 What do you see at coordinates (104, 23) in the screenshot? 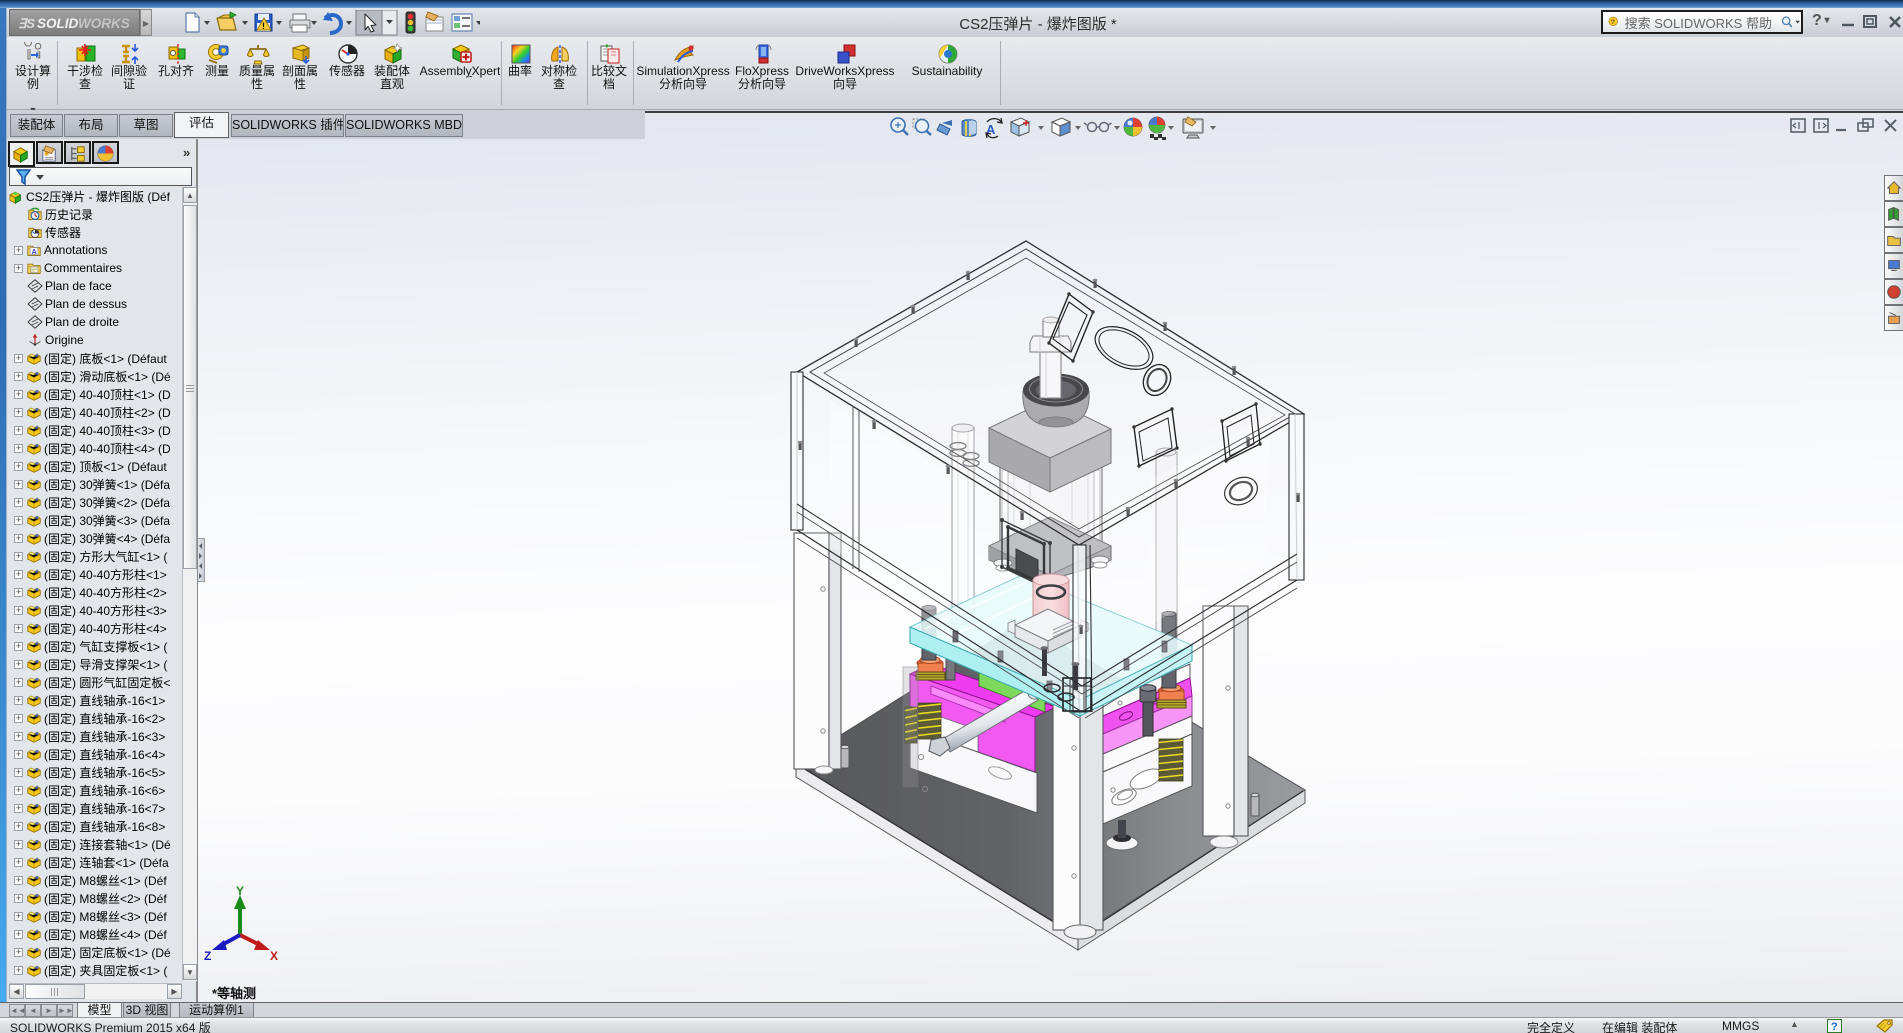
I see `svg-text: WORKS` at bounding box center [104, 23].